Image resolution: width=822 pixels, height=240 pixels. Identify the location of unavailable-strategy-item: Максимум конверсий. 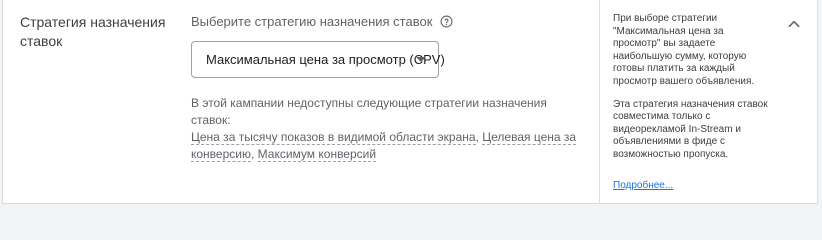
(317, 154).